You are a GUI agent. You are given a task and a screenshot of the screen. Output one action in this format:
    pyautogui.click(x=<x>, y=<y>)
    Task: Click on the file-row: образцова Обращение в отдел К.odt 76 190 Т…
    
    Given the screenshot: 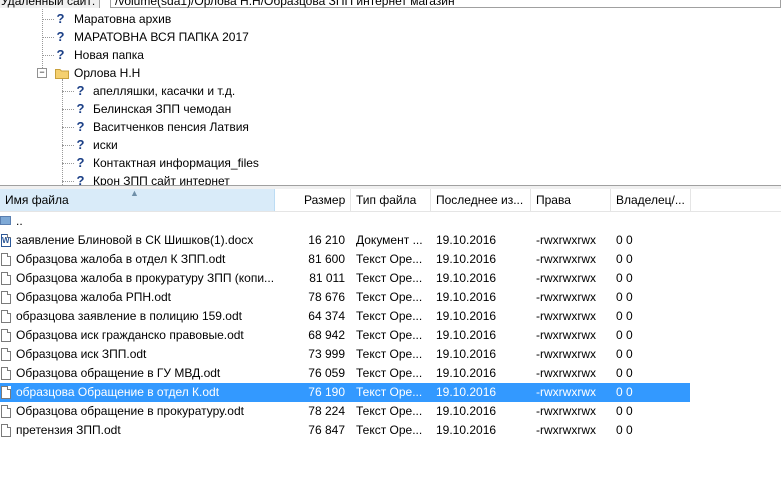 What is the action you would take?
    pyautogui.click(x=390, y=392)
    